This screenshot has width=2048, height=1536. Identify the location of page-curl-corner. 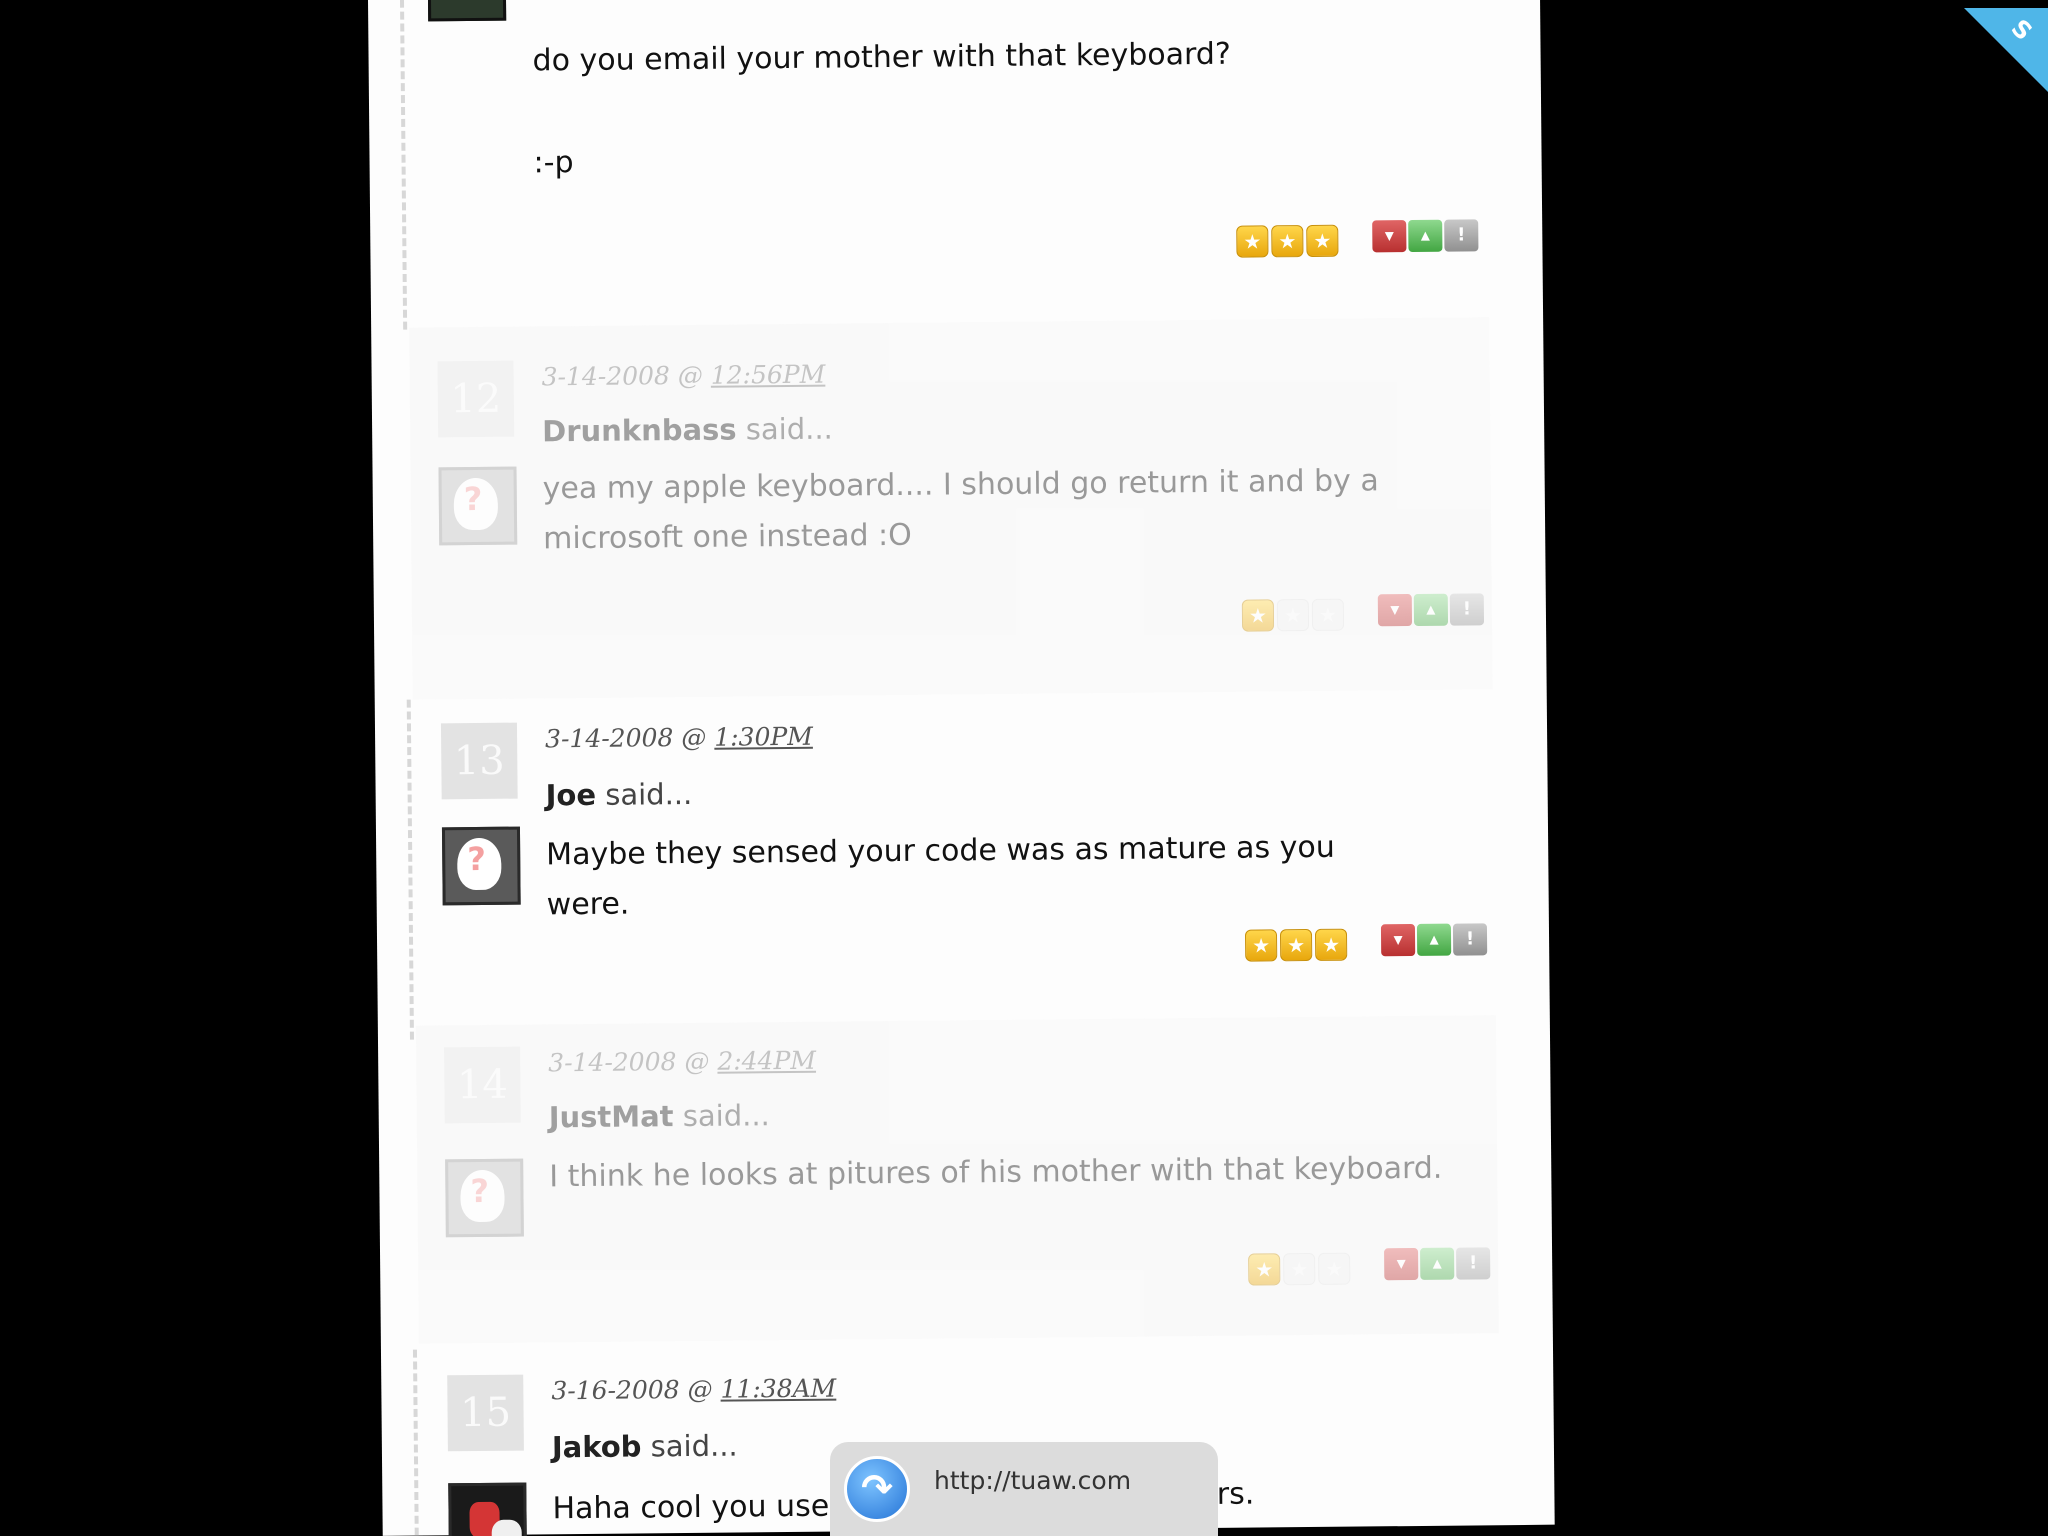
(2006, 50).